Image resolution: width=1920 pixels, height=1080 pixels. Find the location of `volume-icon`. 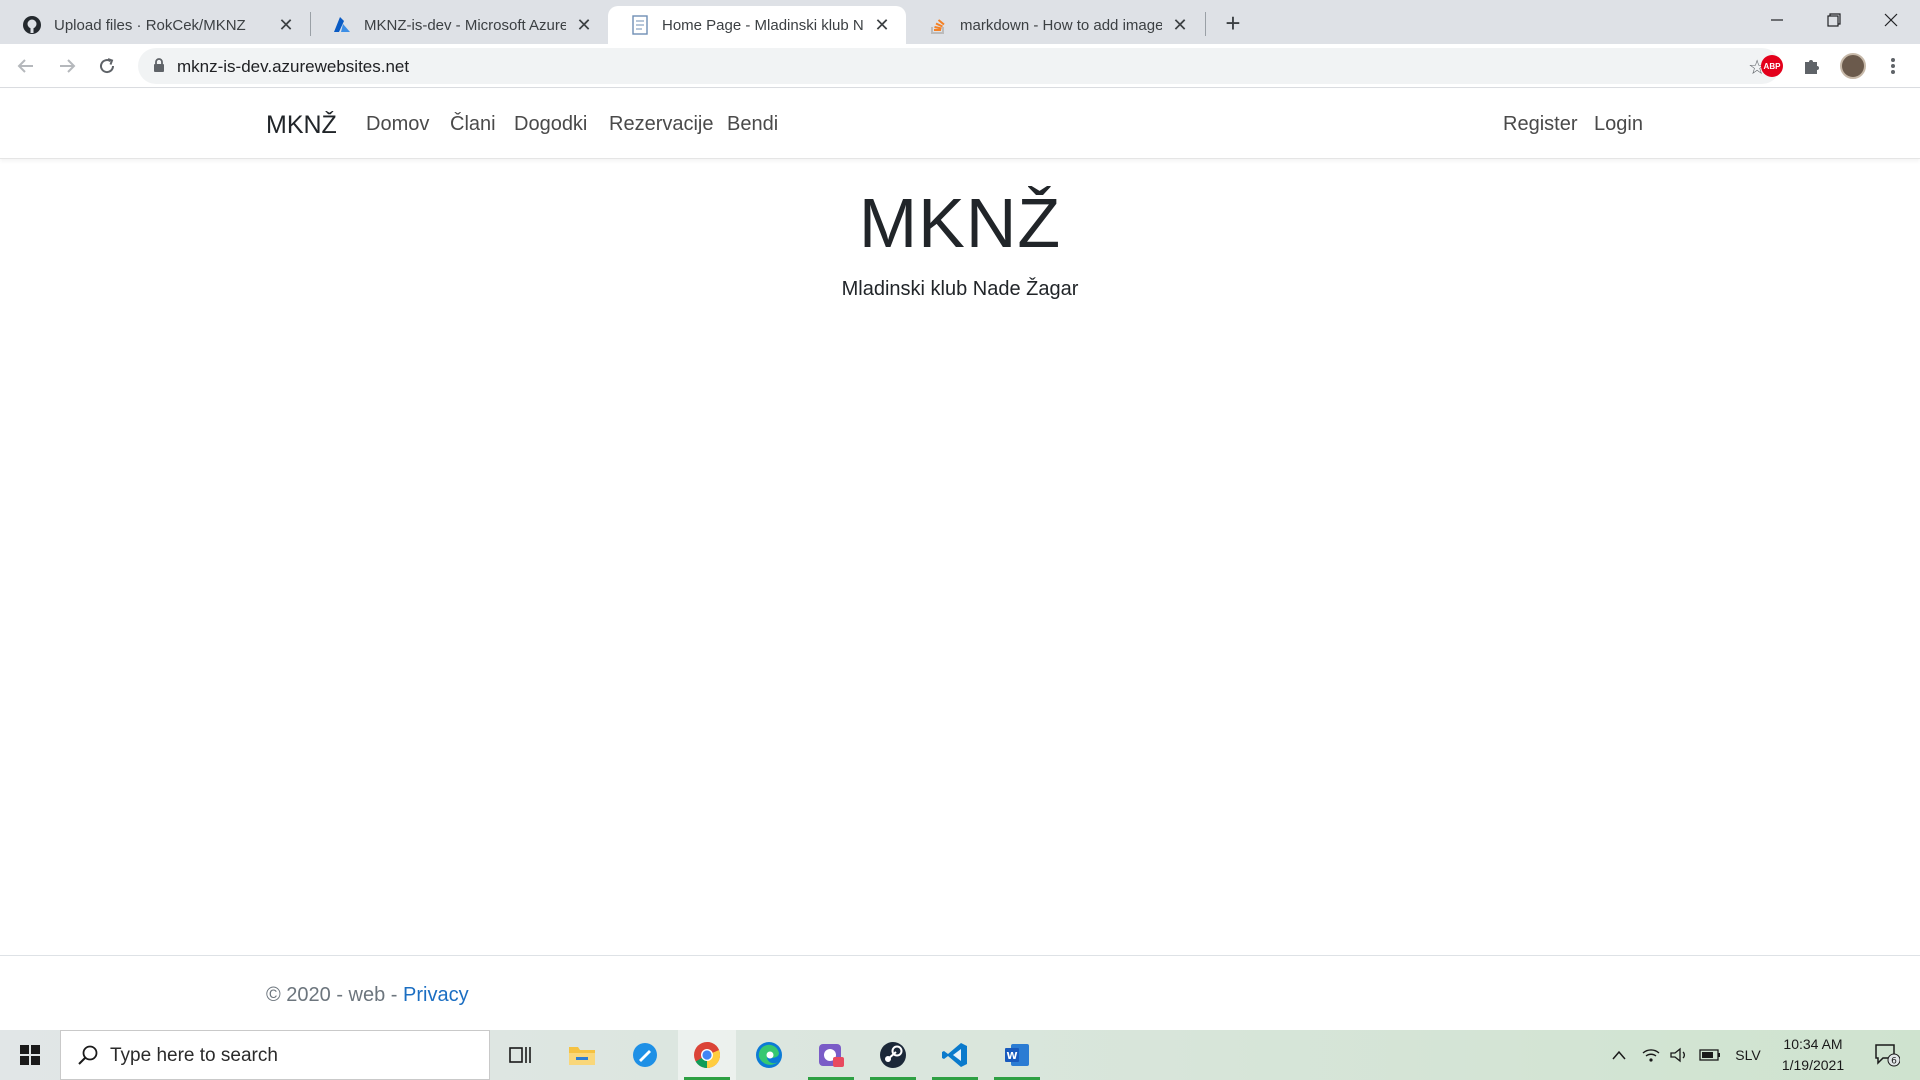

volume-icon is located at coordinates (1679, 1055).